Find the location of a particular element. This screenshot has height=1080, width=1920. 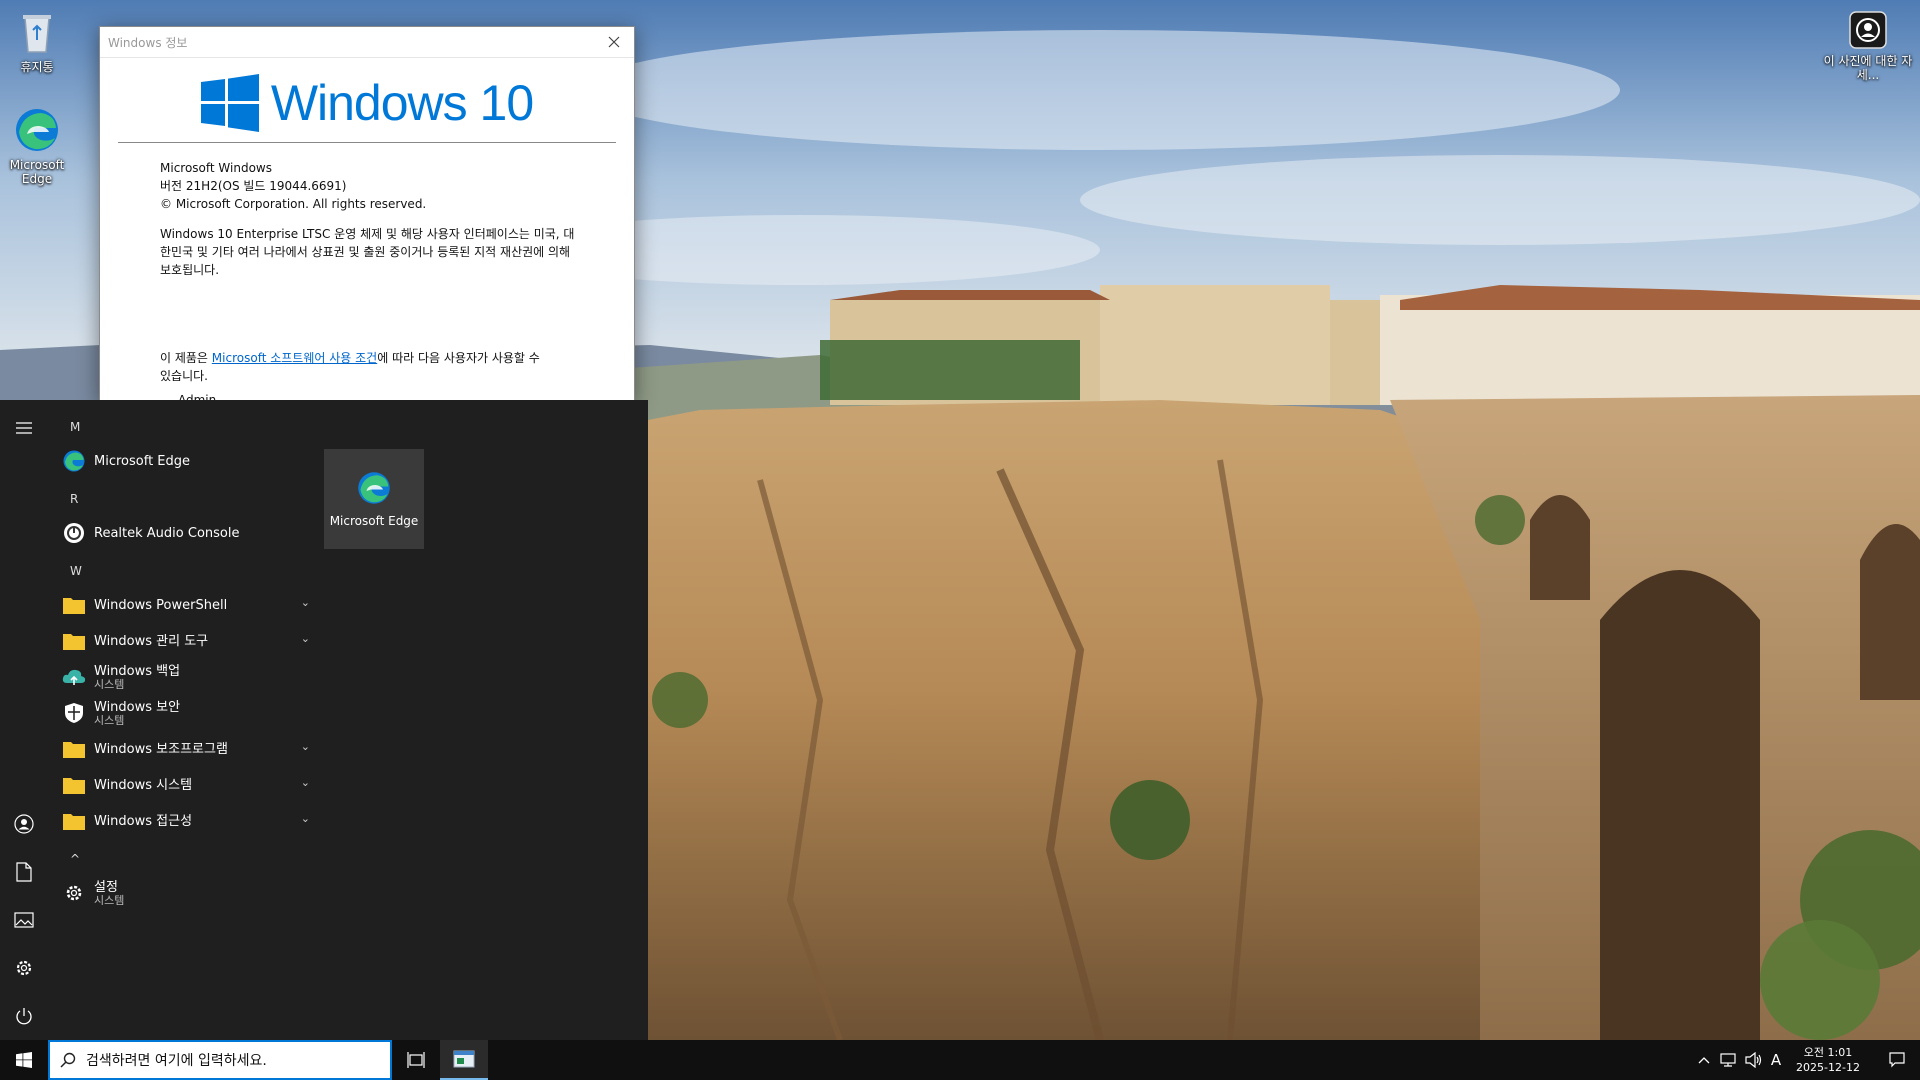

start-button is located at coordinates (24, 1060).